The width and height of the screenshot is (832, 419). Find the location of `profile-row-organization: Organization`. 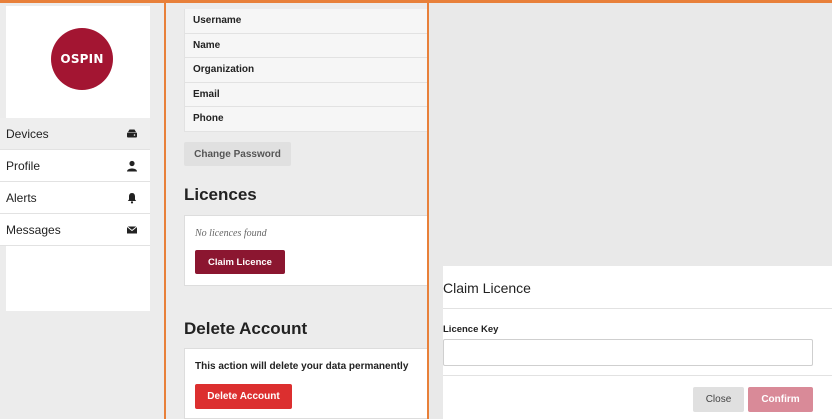

profile-row-organization: Organization is located at coordinates (306, 70).